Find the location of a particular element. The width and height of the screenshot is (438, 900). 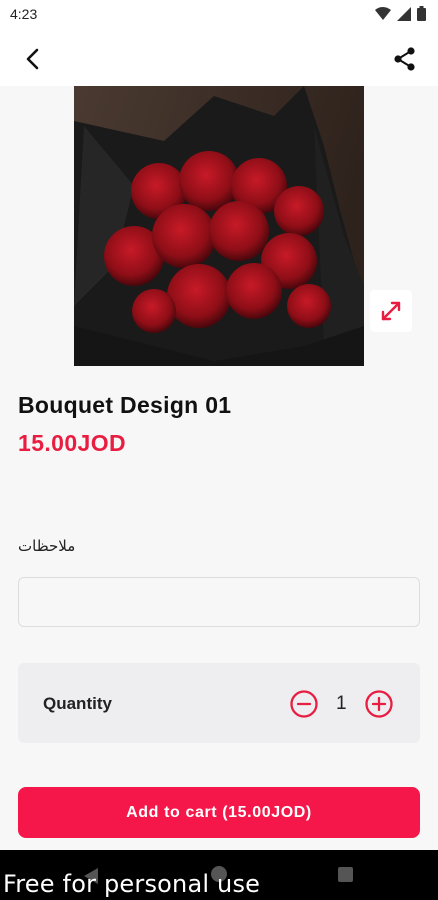

status-icons is located at coordinates (400, 13).